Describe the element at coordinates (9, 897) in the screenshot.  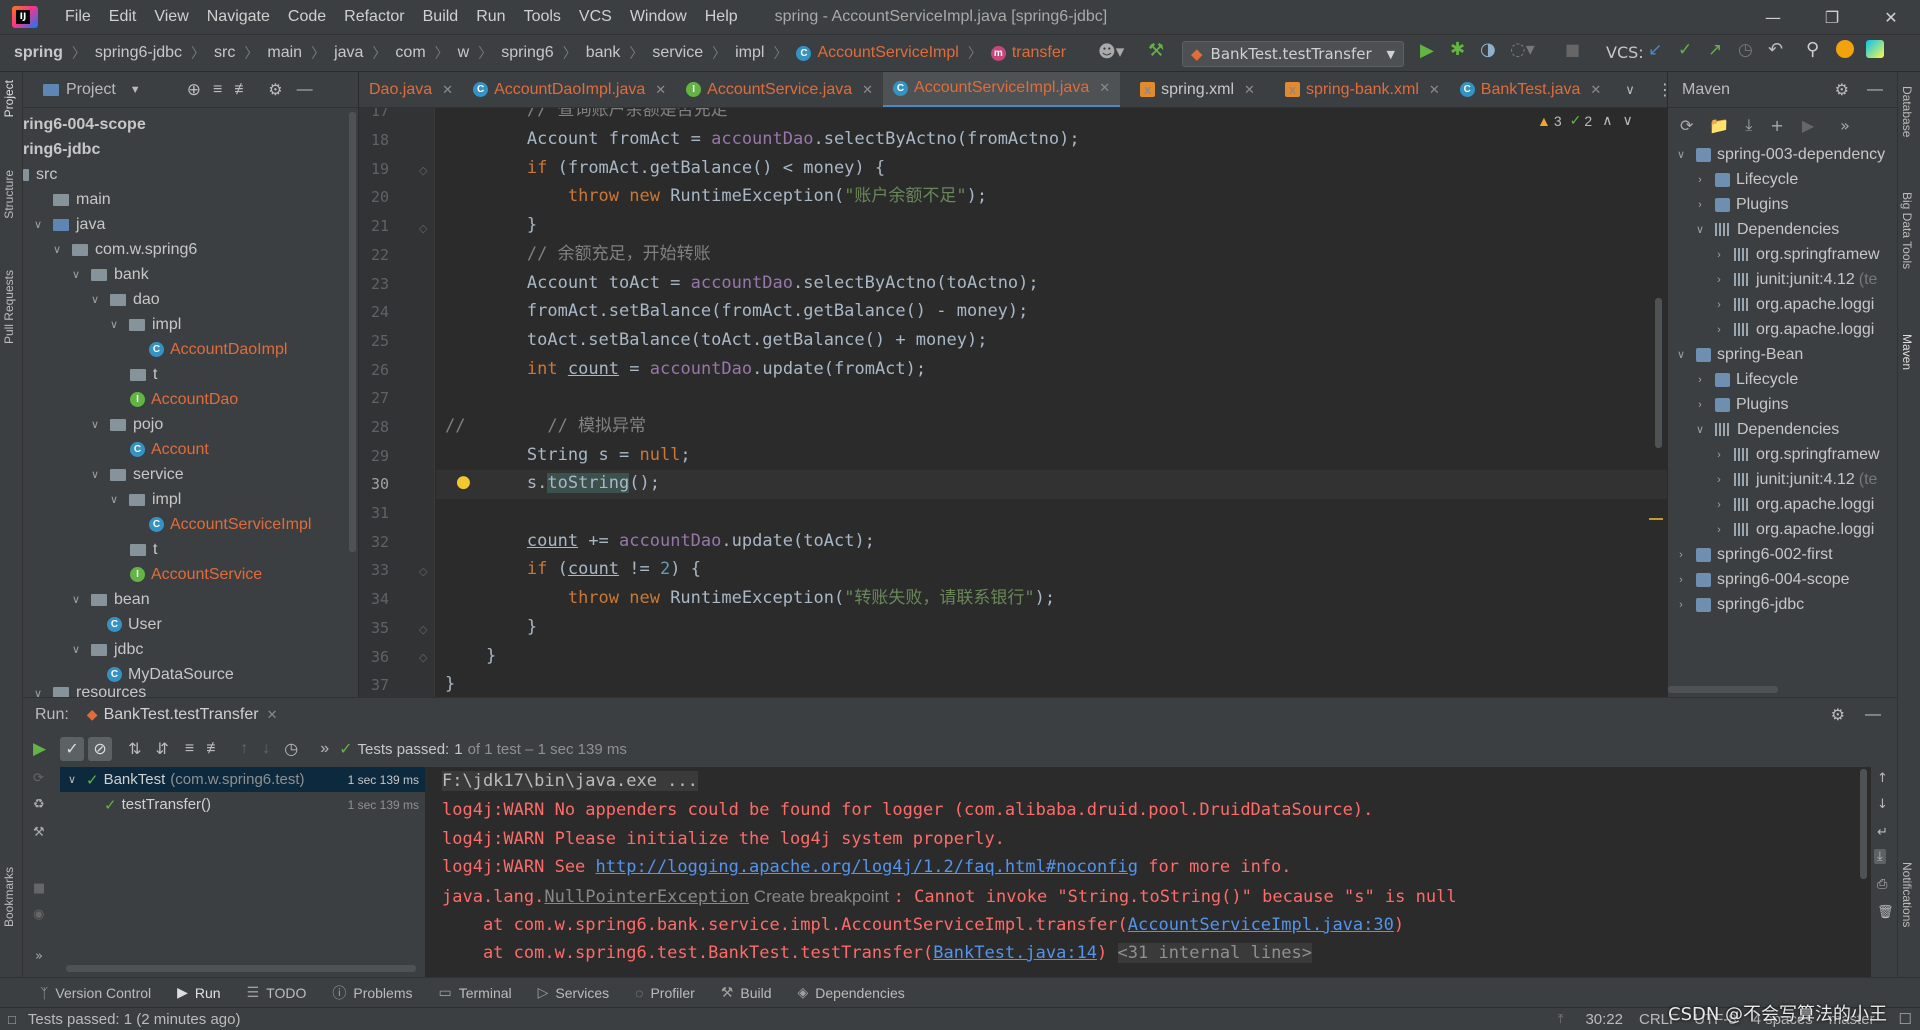
I see `tool-tab-bookmarks: Bookmarks` at that location.